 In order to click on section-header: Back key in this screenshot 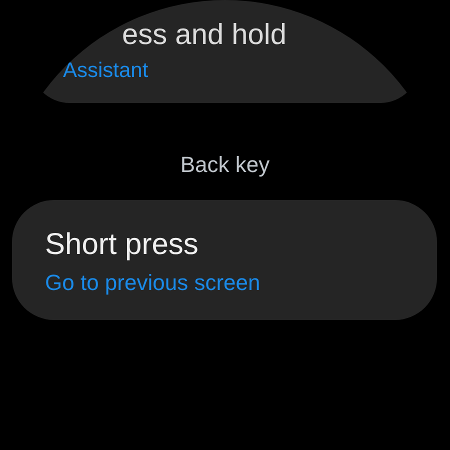, I will do `click(225, 165)`.